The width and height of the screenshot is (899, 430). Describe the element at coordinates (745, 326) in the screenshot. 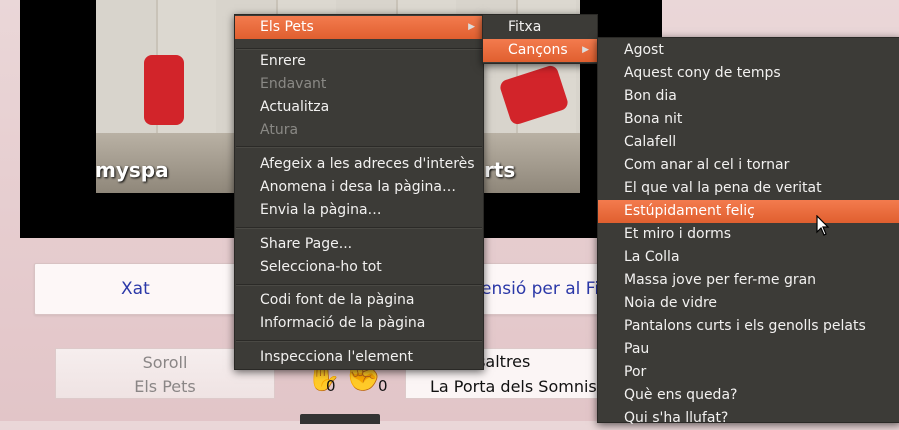

I see `song-label: Pantalons curts i els genolls pelats` at that location.